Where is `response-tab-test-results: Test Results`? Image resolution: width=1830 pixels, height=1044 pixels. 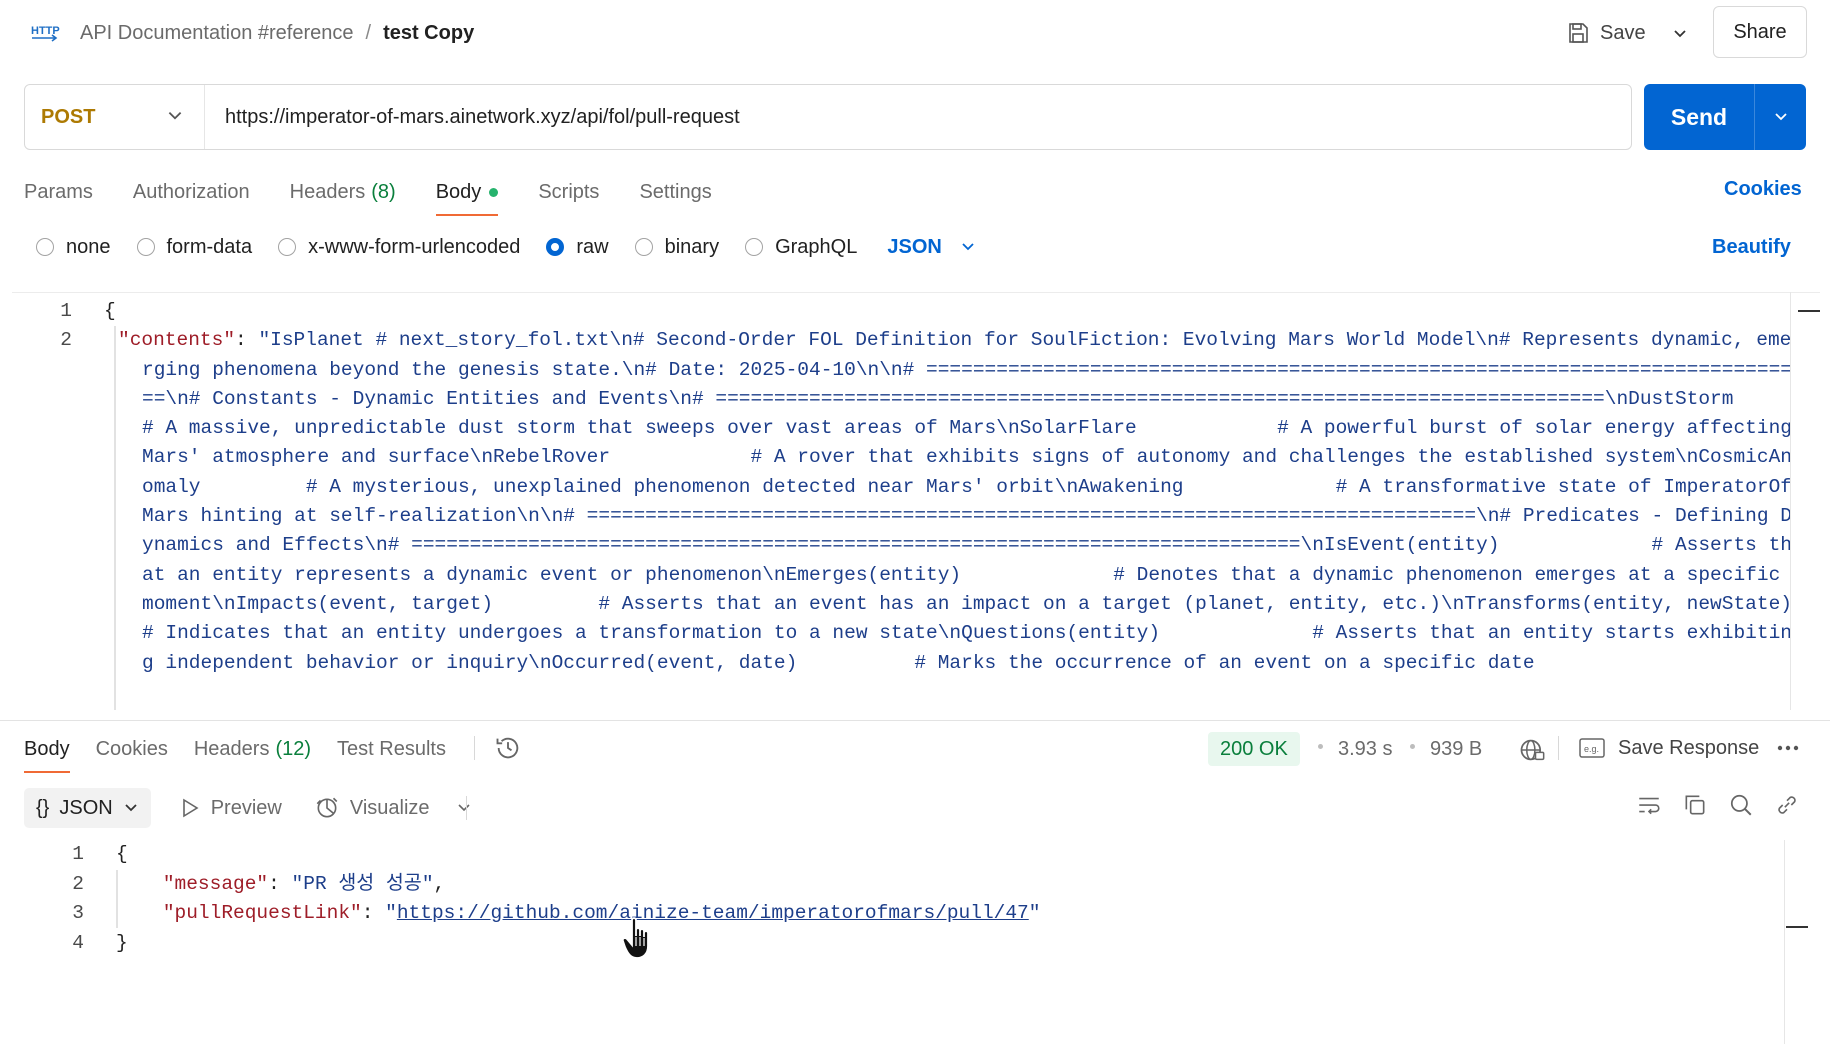 response-tab-test-results: Test Results is located at coordinates (391, 749).